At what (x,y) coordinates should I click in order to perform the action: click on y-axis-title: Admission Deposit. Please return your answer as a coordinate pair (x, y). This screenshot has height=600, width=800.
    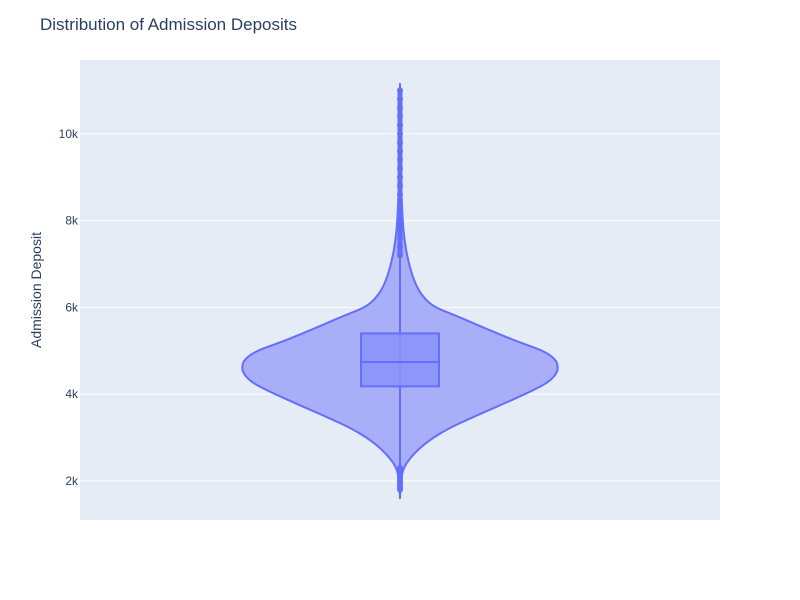
    Looking at the image, I should click on (36, 290).